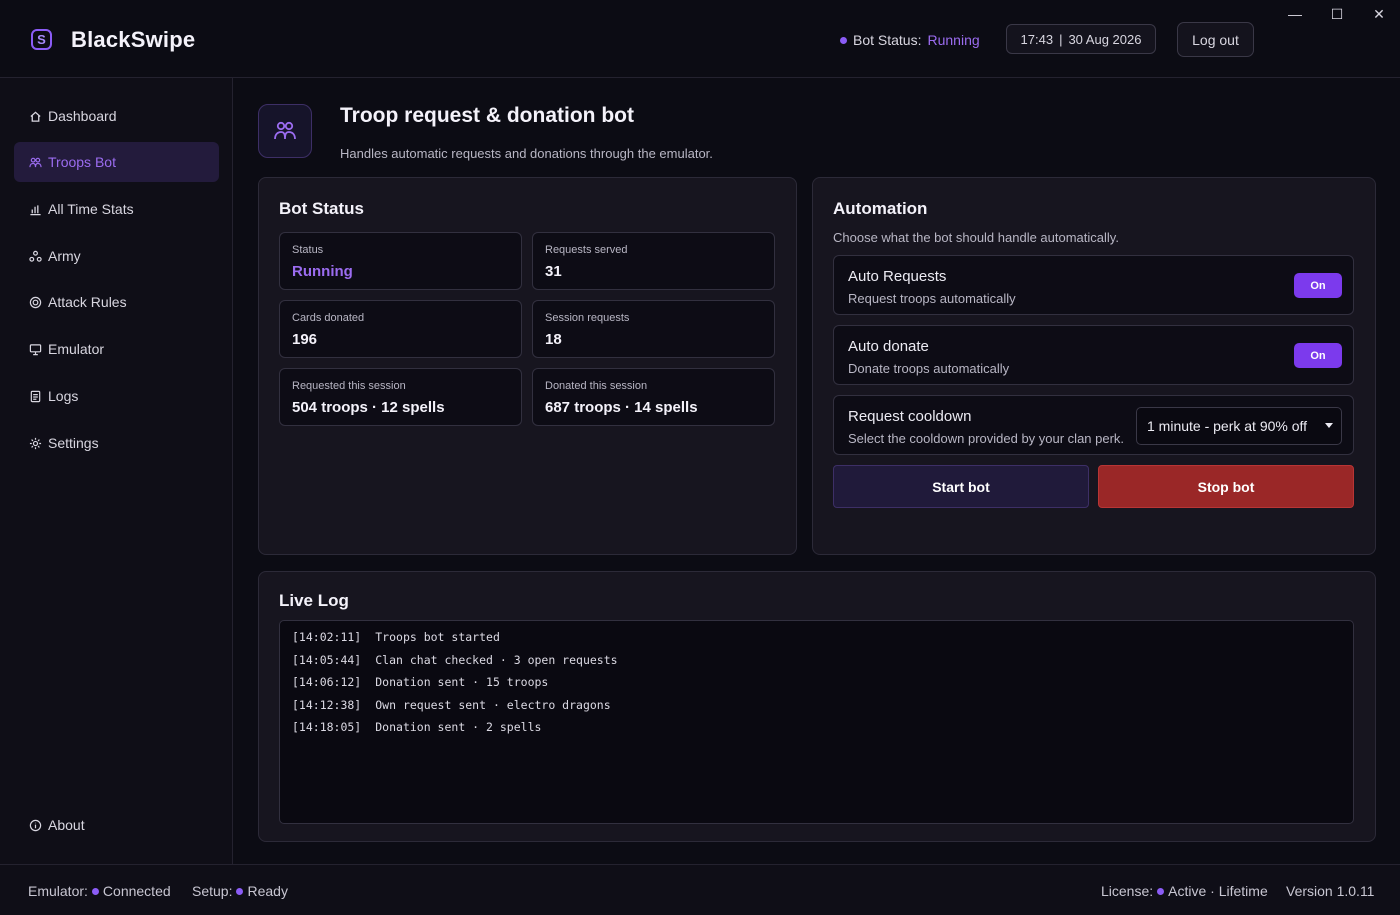  What do you see at coordinates (76, 349) in the screenshot?
I see `sidebar-item-label: Emulator` at bounding box center [76, 349].